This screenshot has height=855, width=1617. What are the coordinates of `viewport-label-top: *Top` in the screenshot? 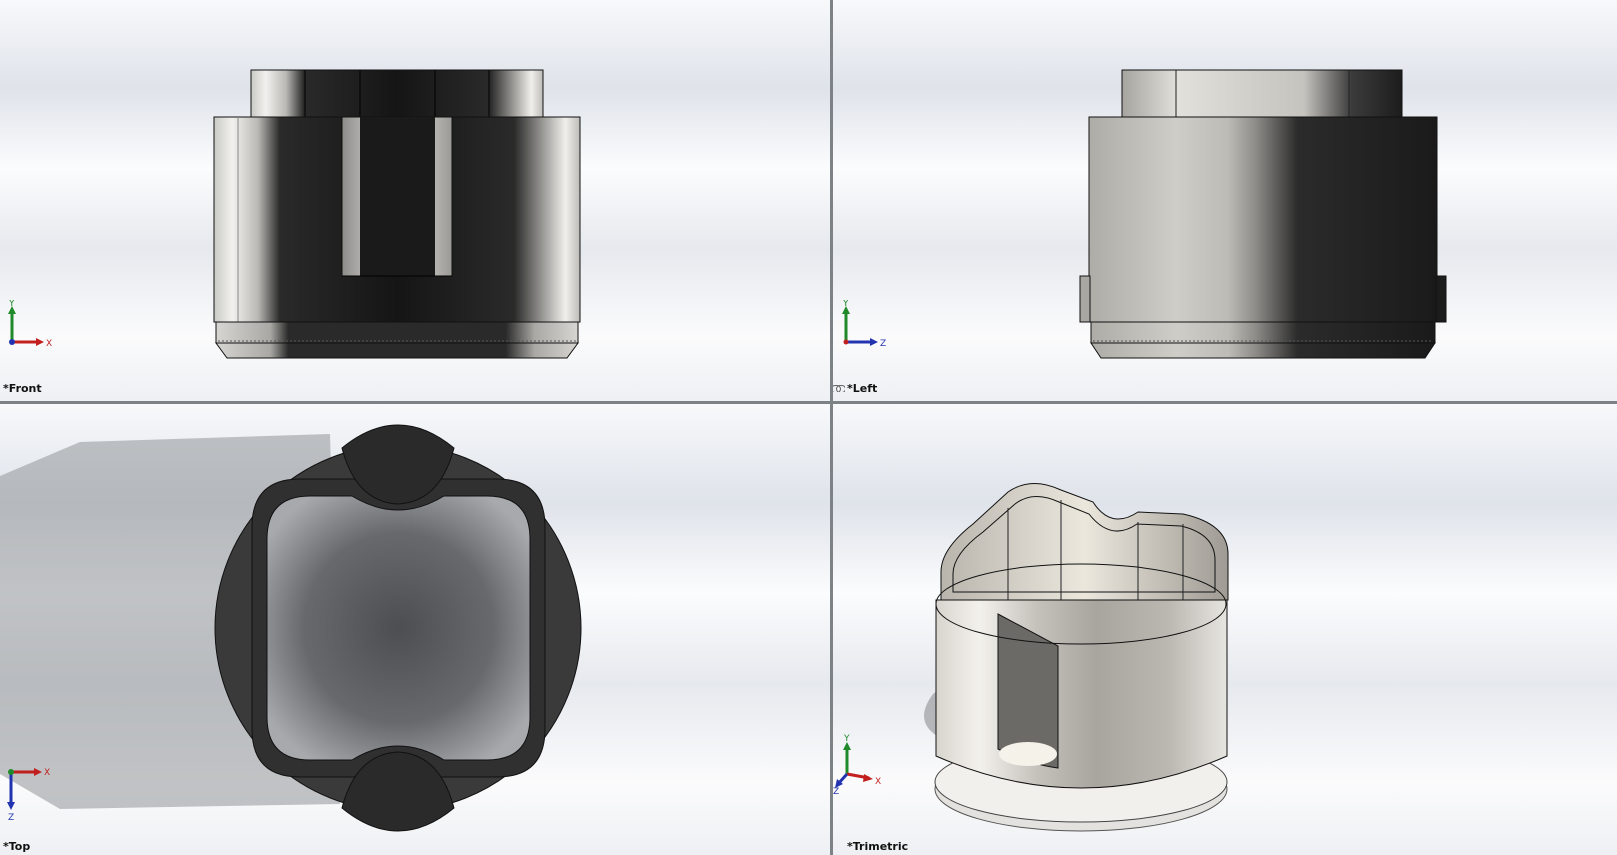 It's located at (17, 846).